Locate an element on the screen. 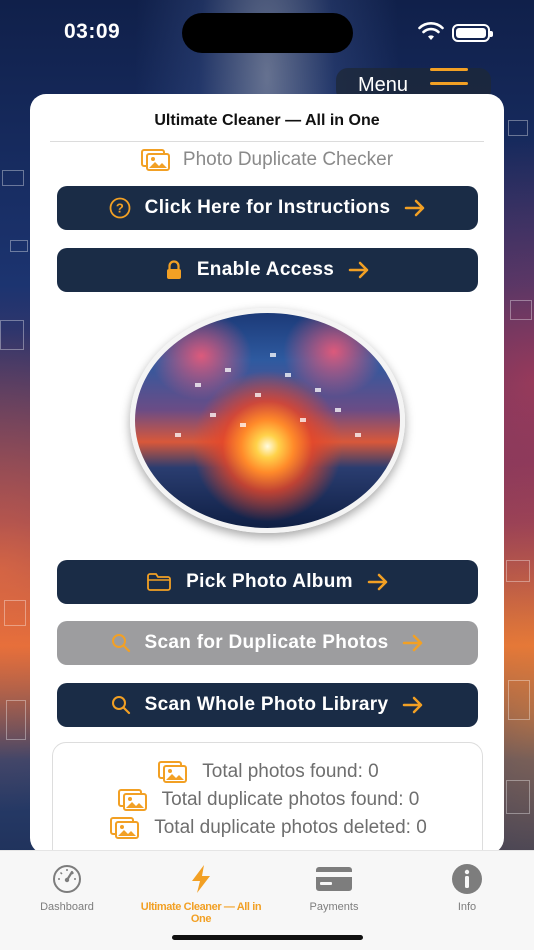  gauge-icon is located at coordinates (67, 879).